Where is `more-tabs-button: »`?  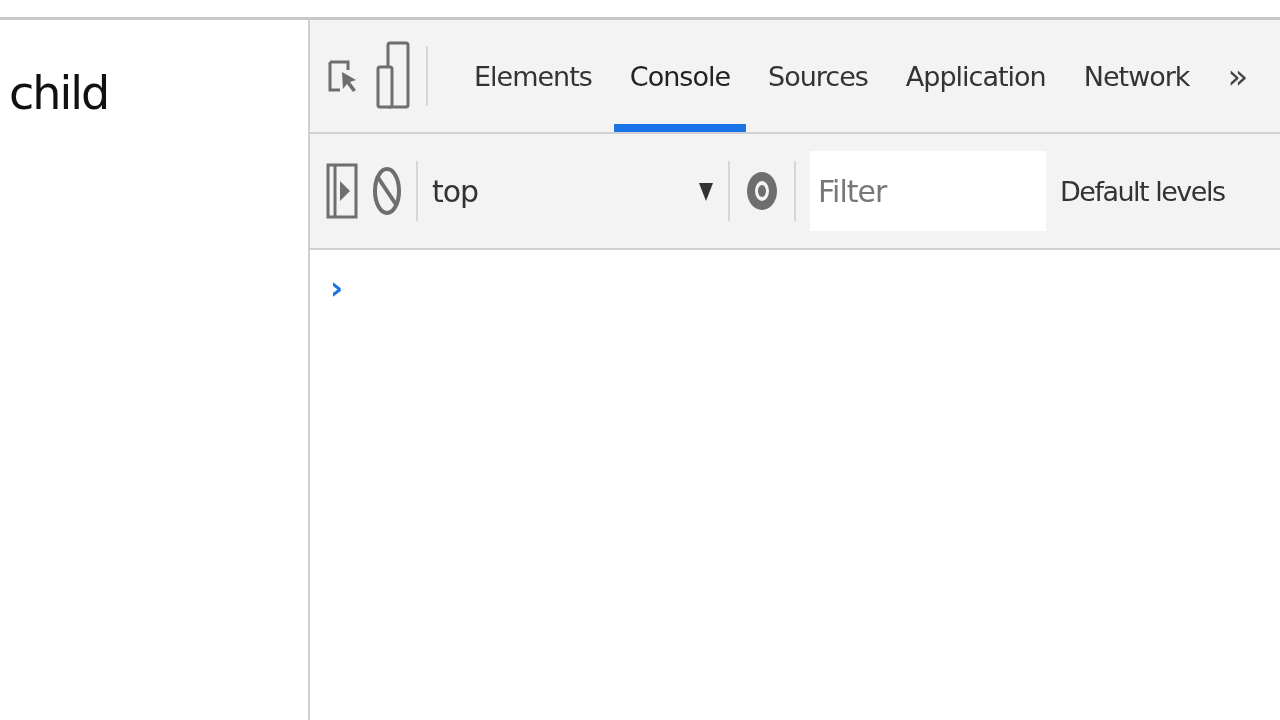
more-tabs-button: » is located at coordinates (1238, 76).